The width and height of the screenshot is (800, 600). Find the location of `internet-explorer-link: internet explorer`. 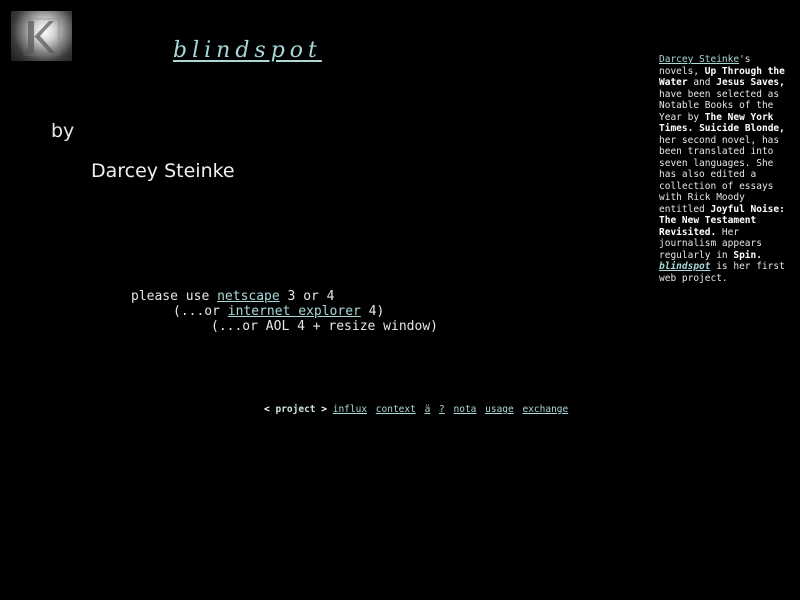

internet-explorer-link: internet explorer is located at coordinates (294, 311).